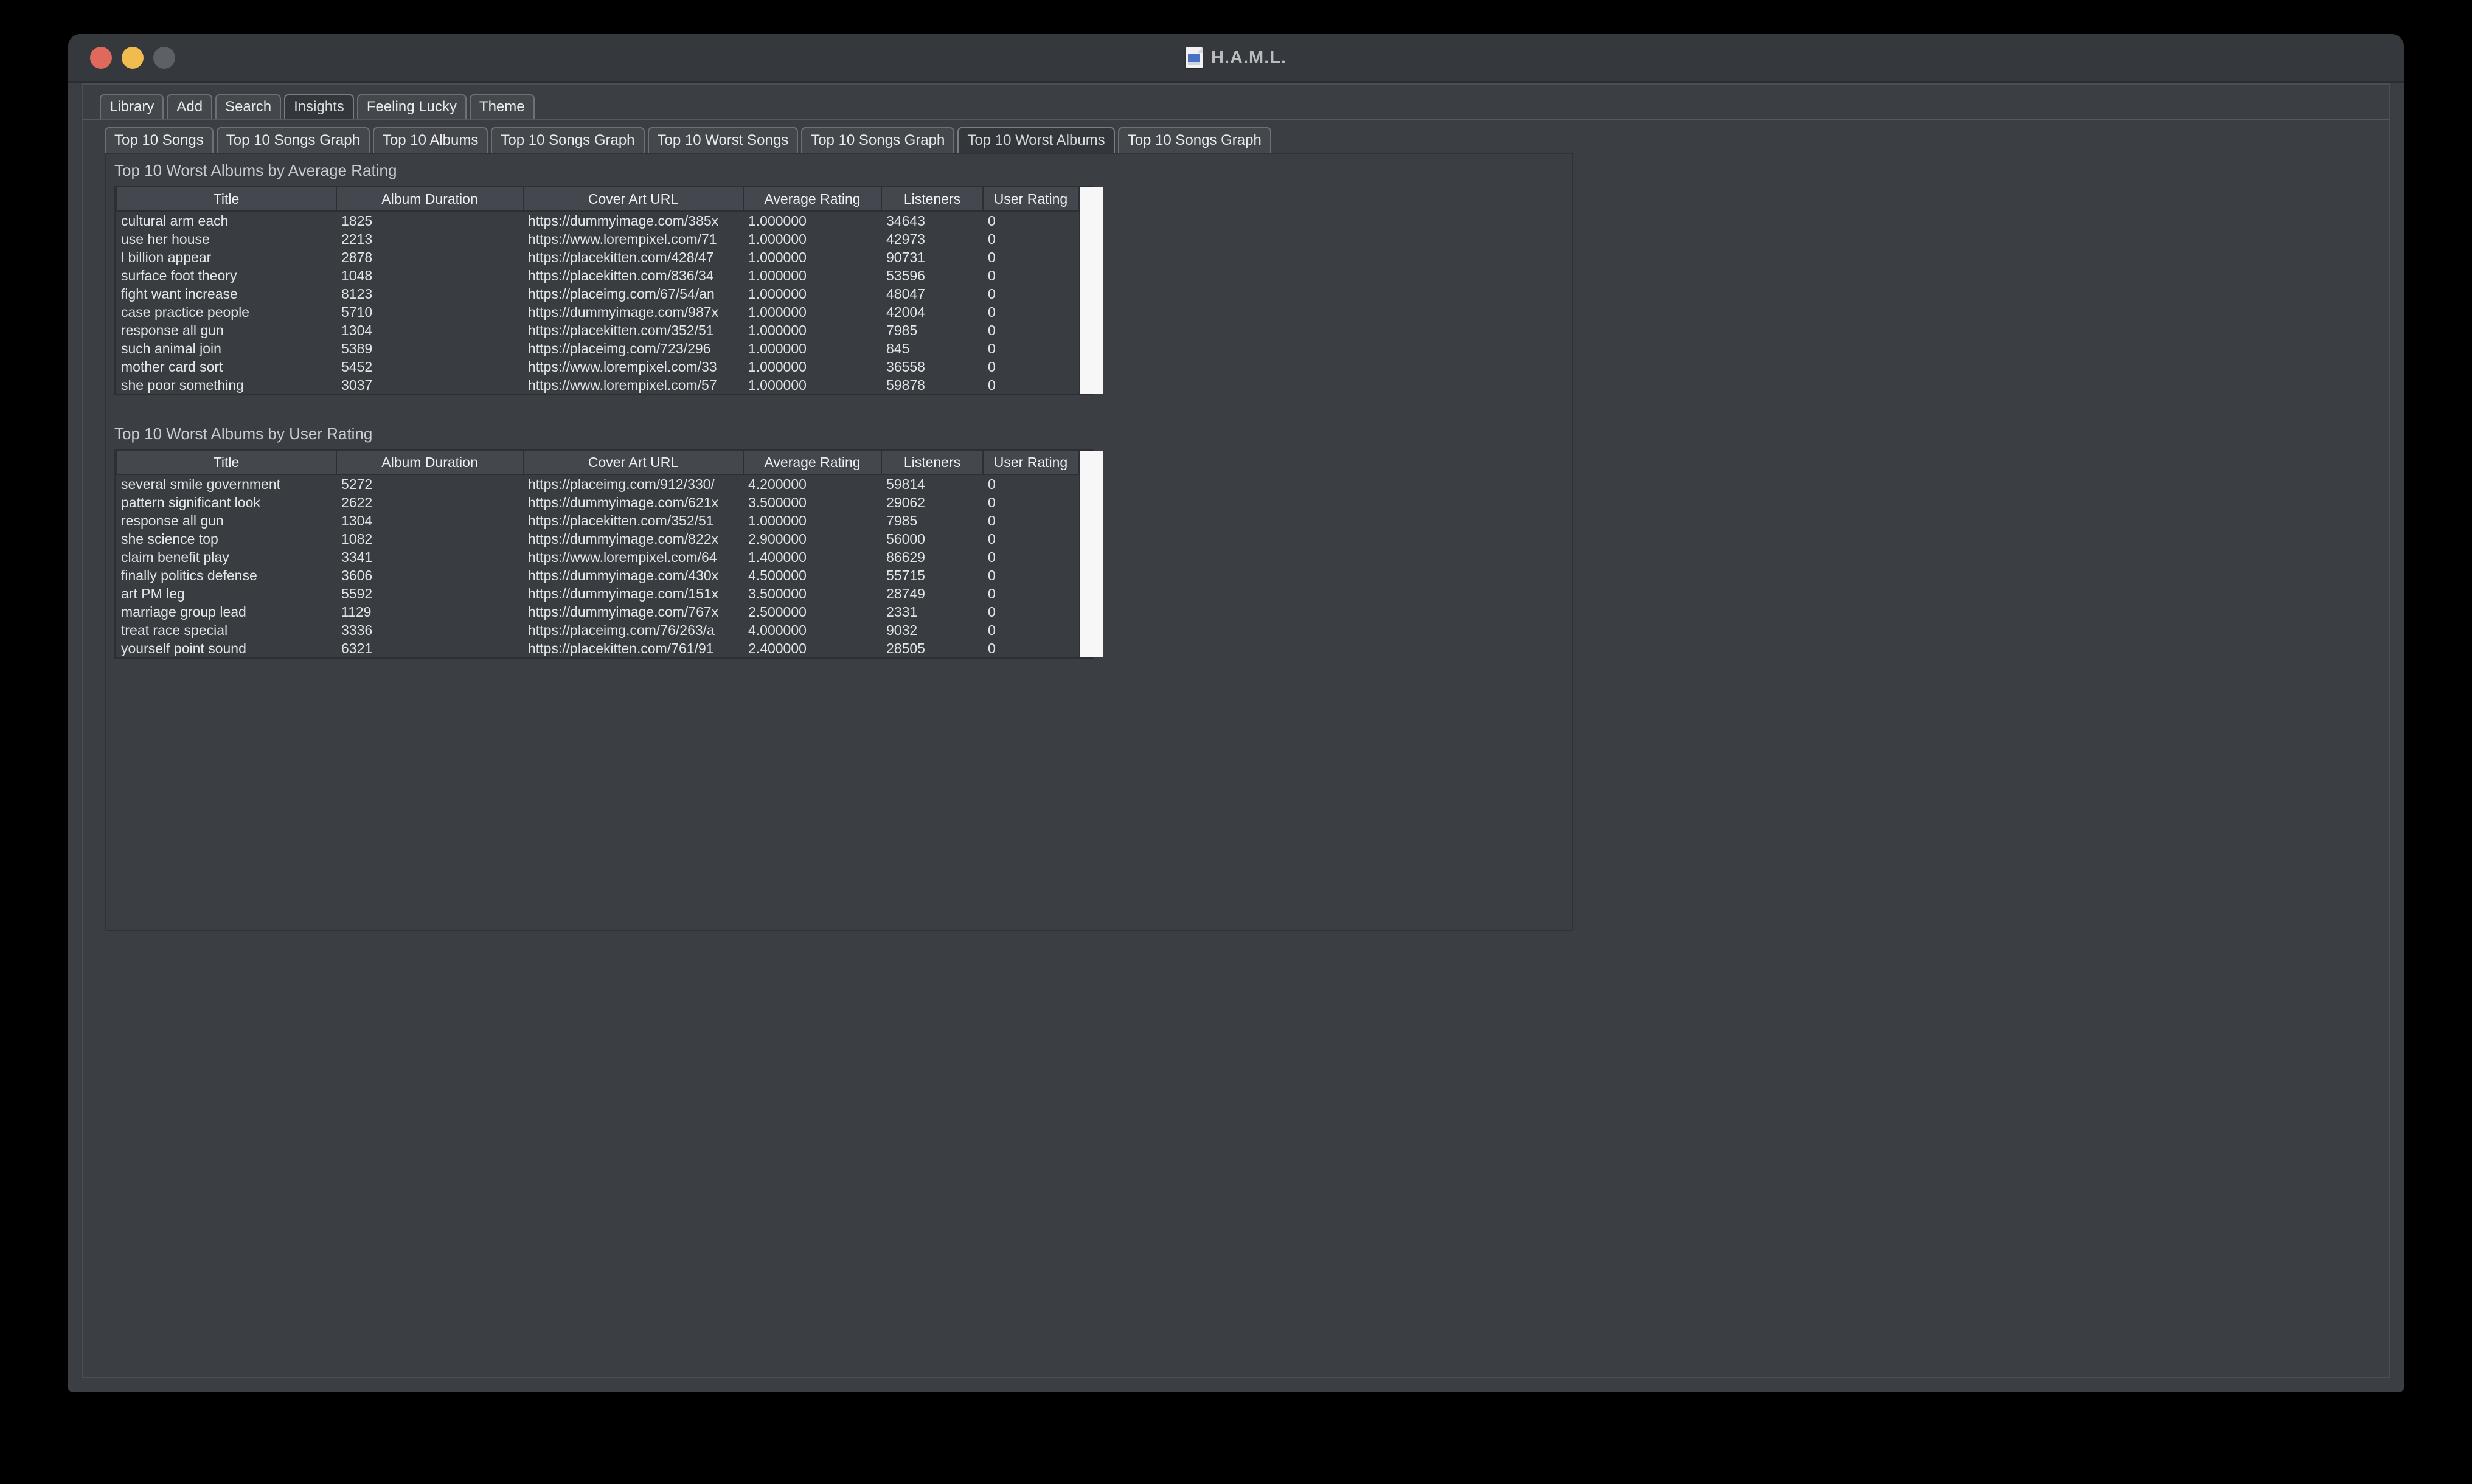 Image resolution: width=2472 pixels, height=1484 pixels. Describe the element at coordinates (179, 275) in the screenshot. I see `cell-title: surface foot theory` at that location.